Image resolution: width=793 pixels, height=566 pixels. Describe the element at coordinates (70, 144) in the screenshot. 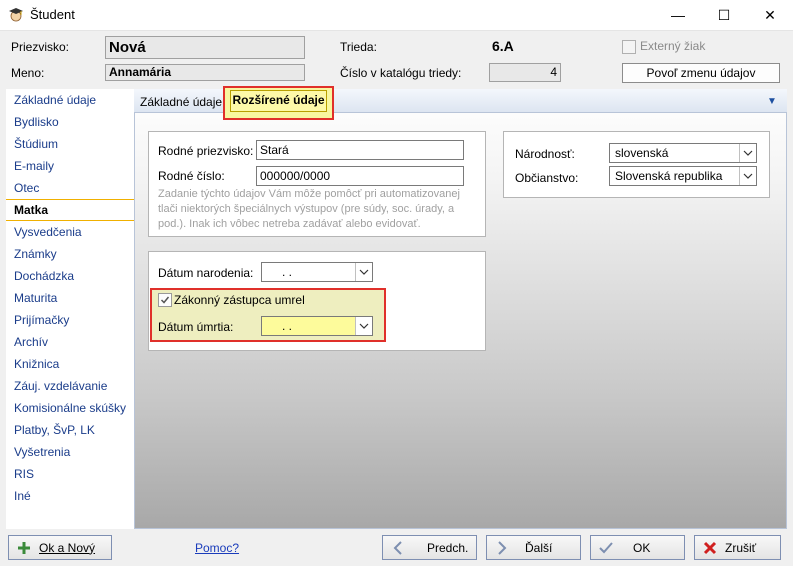

I see `sidebar-item-studium: Štúdium` at that location.